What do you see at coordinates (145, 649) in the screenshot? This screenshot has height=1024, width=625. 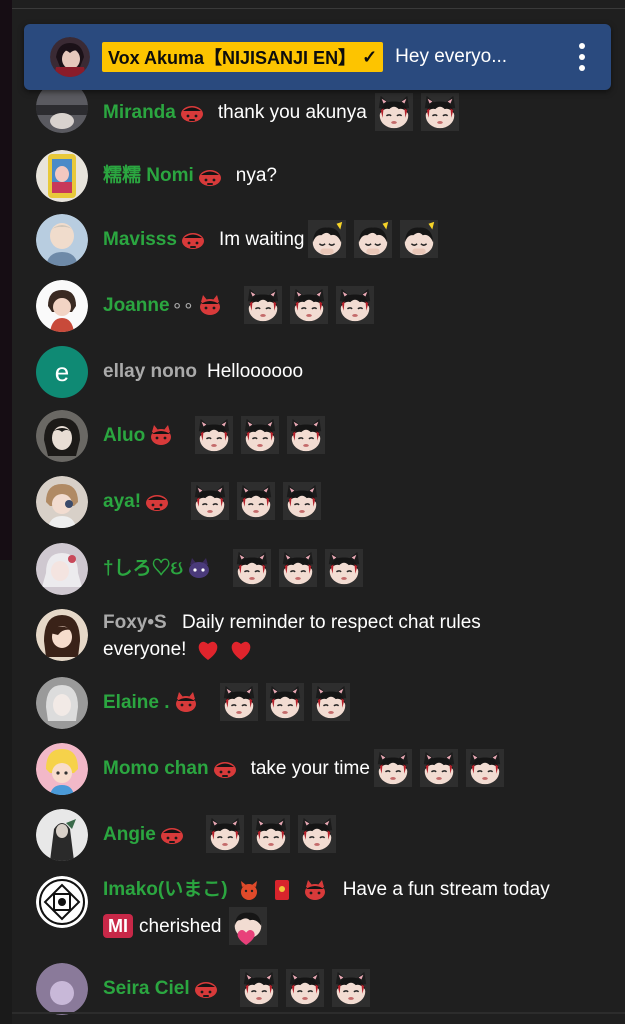 I see `message-text-continued: everyone!` at bounding box center [145, 649].